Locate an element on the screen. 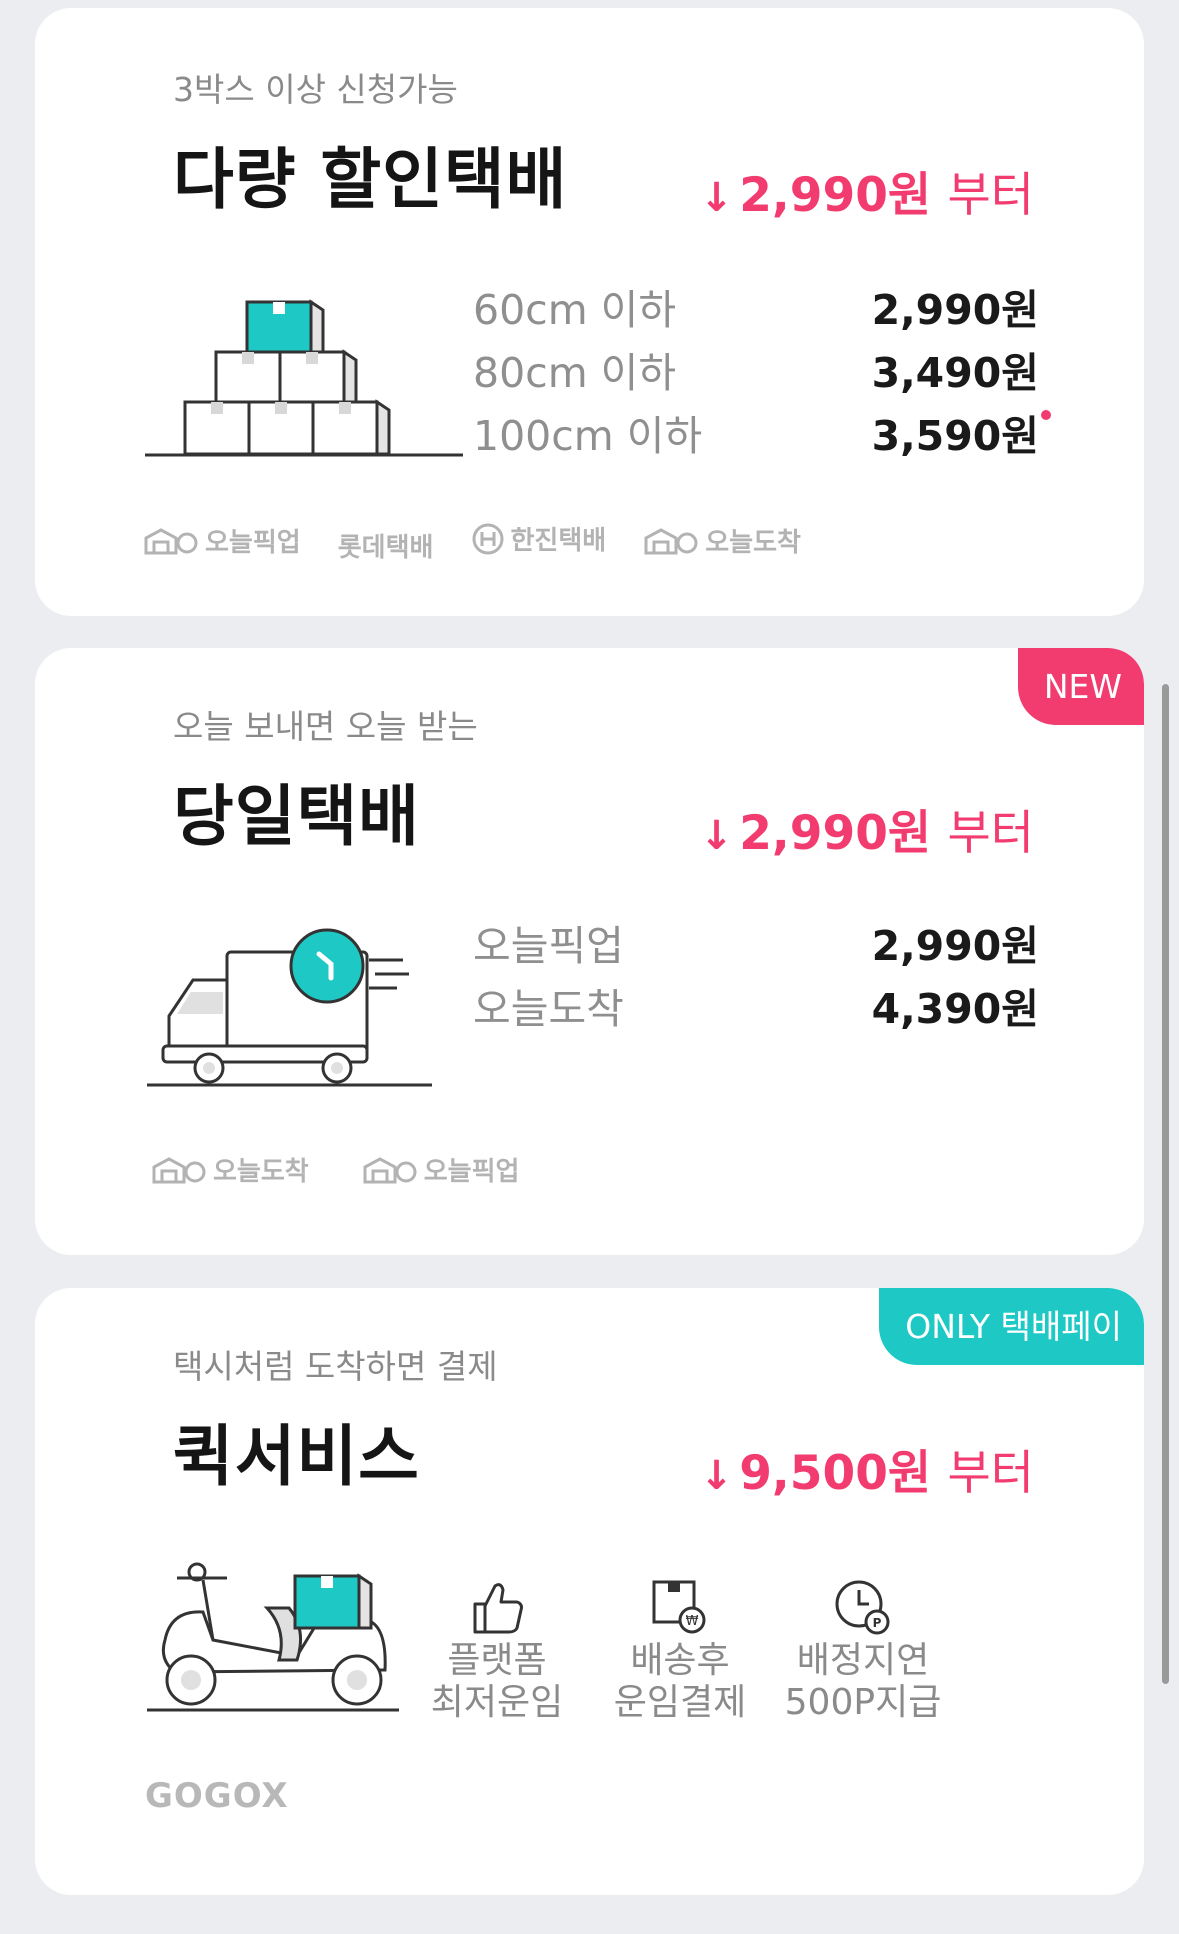  card-subtitle: 택시처럼 도착하면 결제 is located at coordinates (335, 1366).